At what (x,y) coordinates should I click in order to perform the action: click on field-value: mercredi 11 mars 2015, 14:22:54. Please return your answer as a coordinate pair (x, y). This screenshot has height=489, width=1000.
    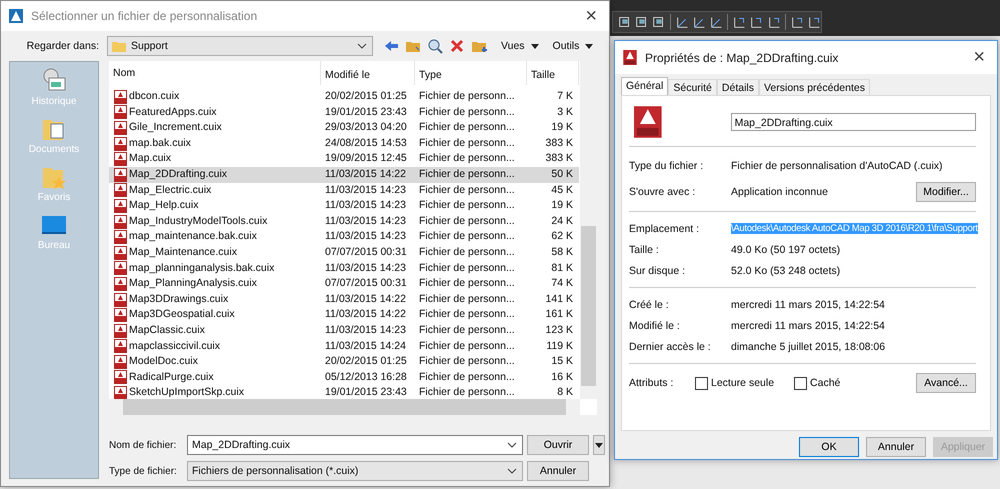
    Looking at the image, I should click on (808, 326).